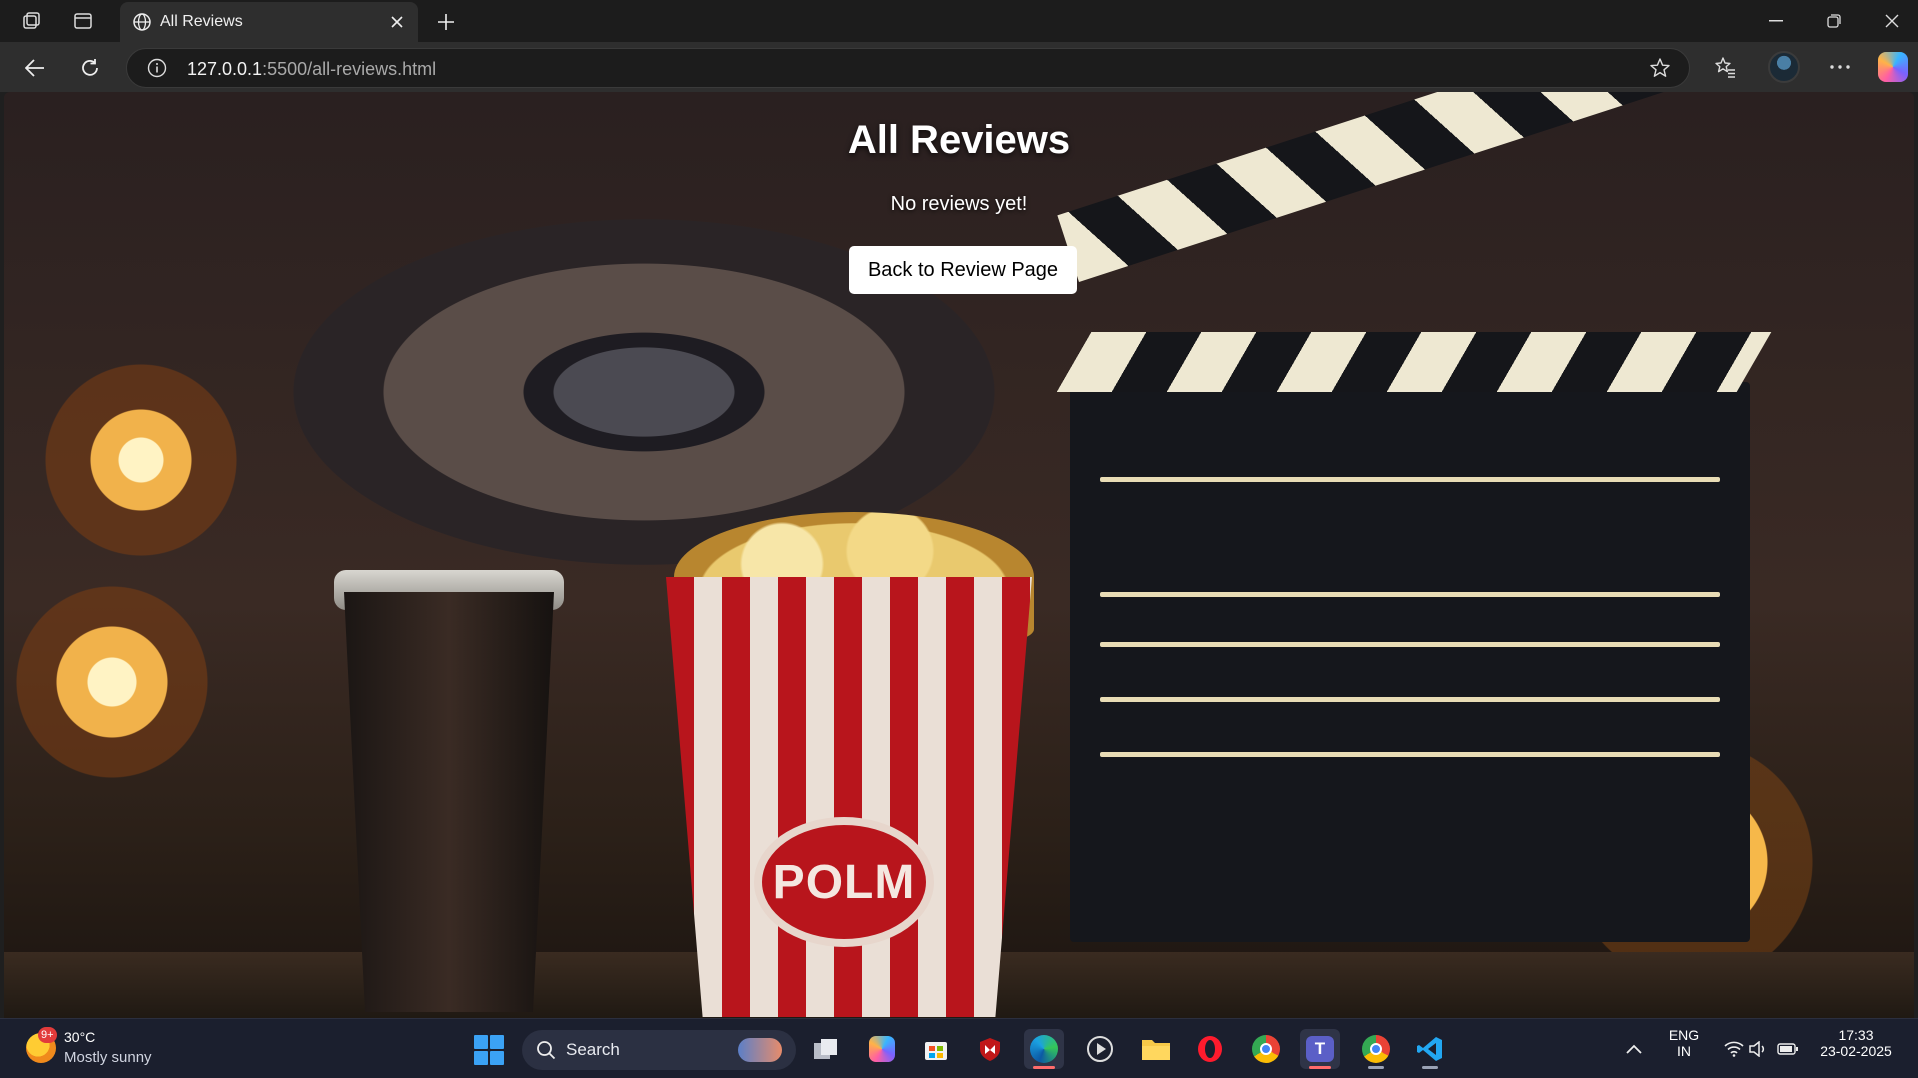  I want to click on teams-icon: T, so click(1320, 1049).